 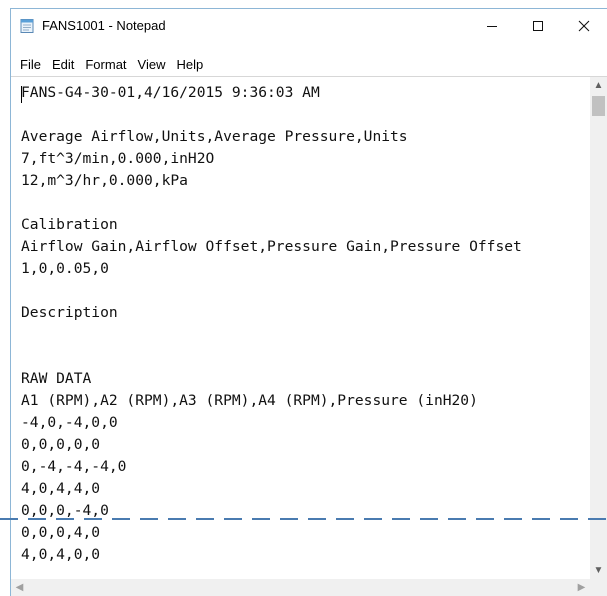 I want to click on notepad-icon, so click(x=27, y=26).